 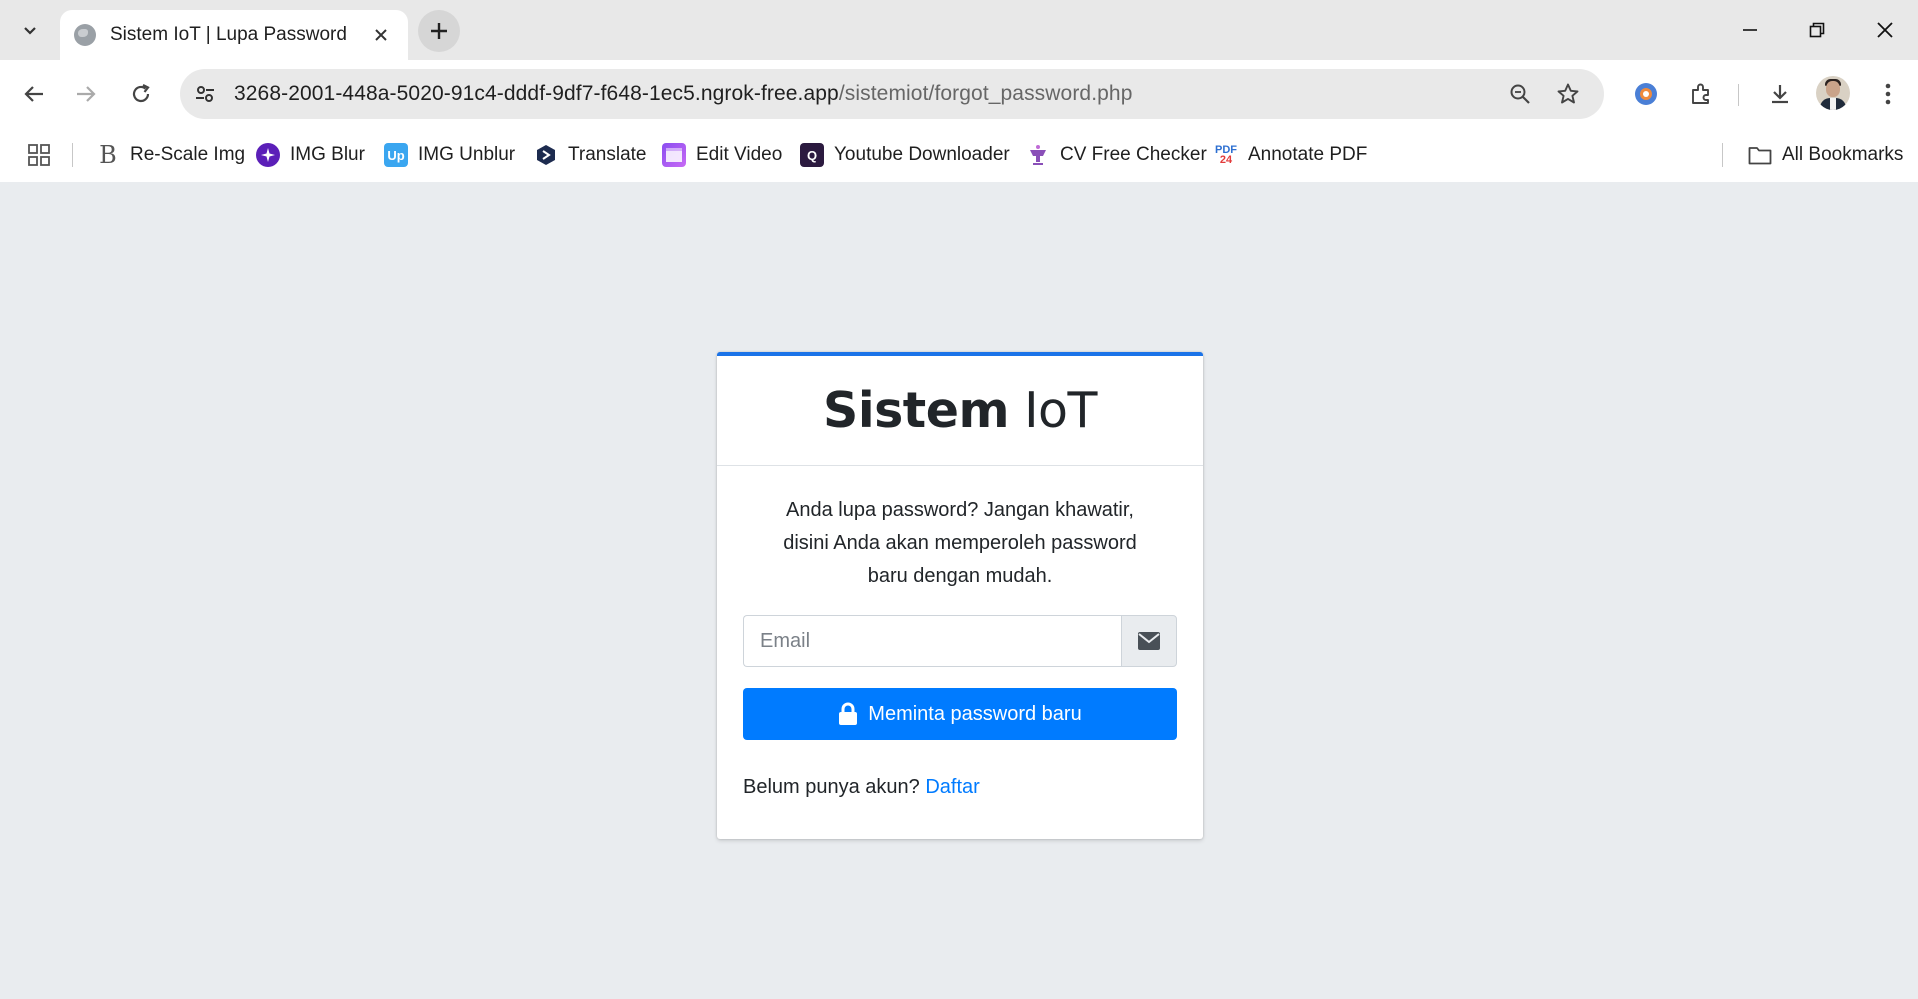 What do you see at coordinates (1817, 30) in the screenshot?
I see `restore-icon` at bounding box center [1817, 30].